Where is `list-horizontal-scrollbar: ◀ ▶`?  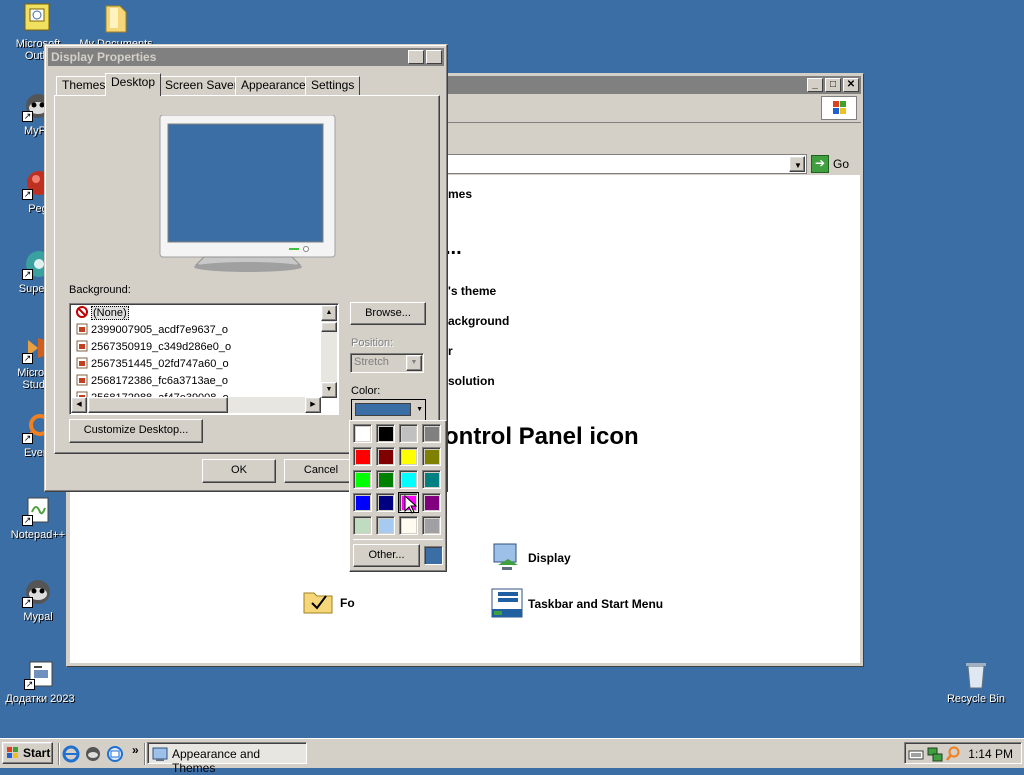
list-horizontal-scrollbar: ◀ ▶ is located at coordinates (196, 405).